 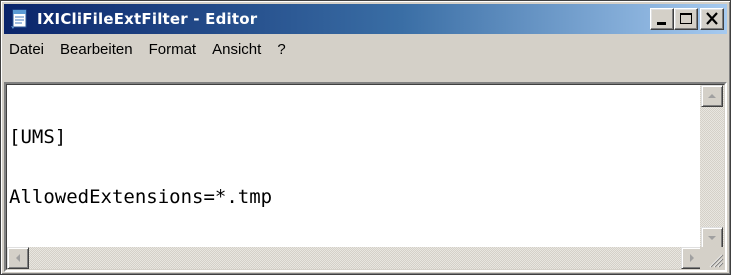 What do you see at coordinates (365, 19) in the screenshot?
I see `title-bar: IXICliFileExtFilter - Editor` at bounding box center [365, 19].